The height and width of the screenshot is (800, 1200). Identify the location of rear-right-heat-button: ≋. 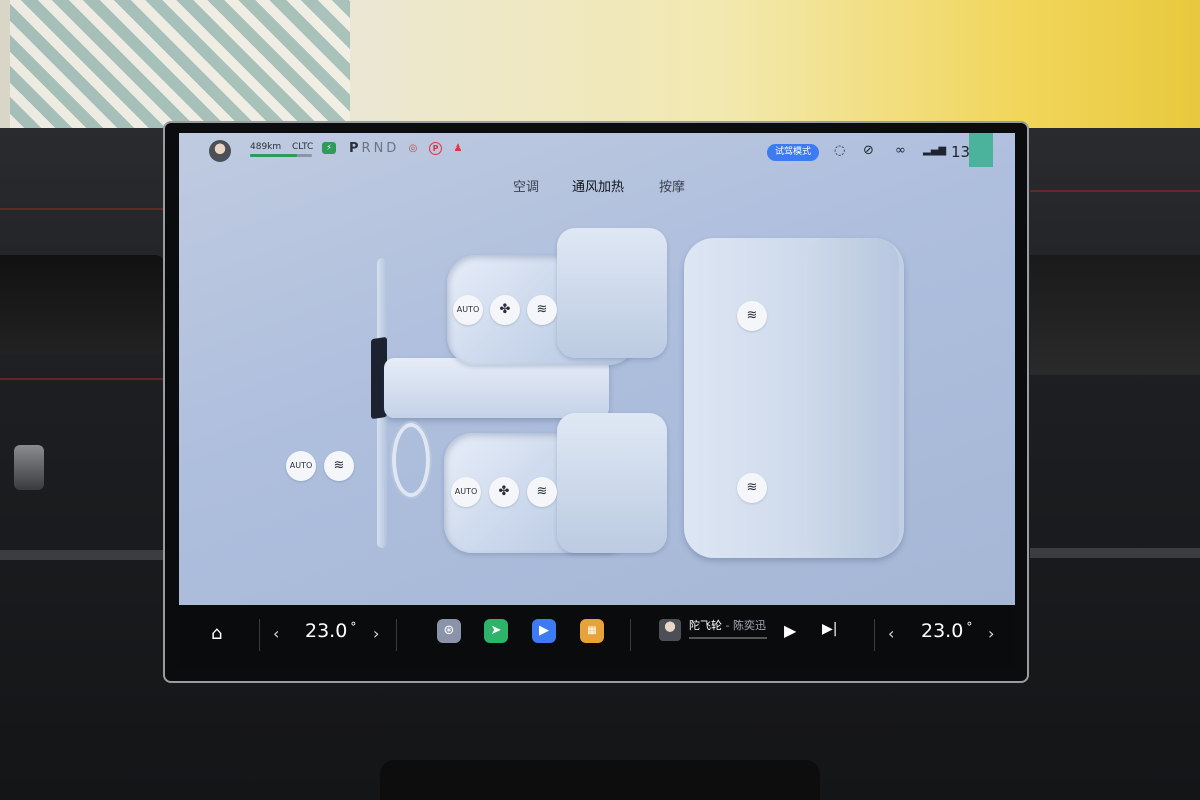
(752, 488).